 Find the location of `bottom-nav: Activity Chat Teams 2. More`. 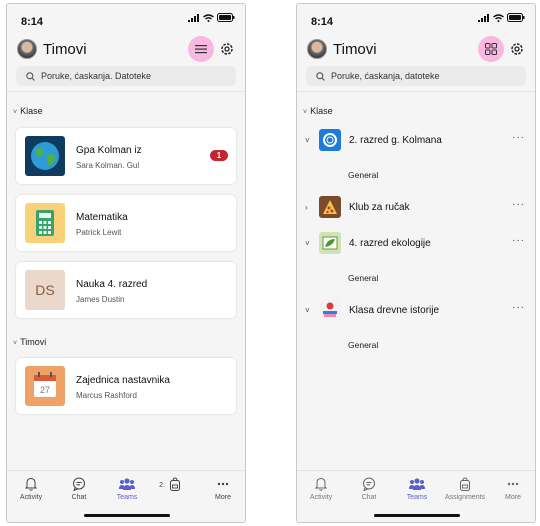

bottom-nav: Activity Chat Teams 2. More is located at coordinates (126, 496).